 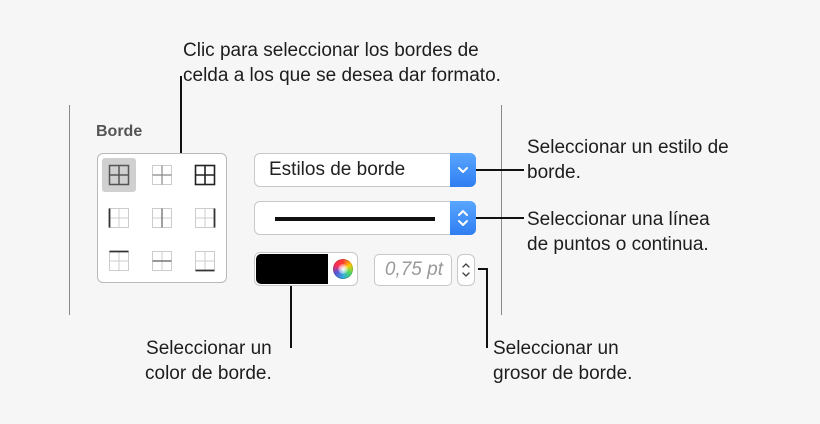 What do you see at coordinates (562, 361) in the screenshot?
I see `callout-thickness: Seleccionar un grosor de borde.` at bounding box center [562, 361].